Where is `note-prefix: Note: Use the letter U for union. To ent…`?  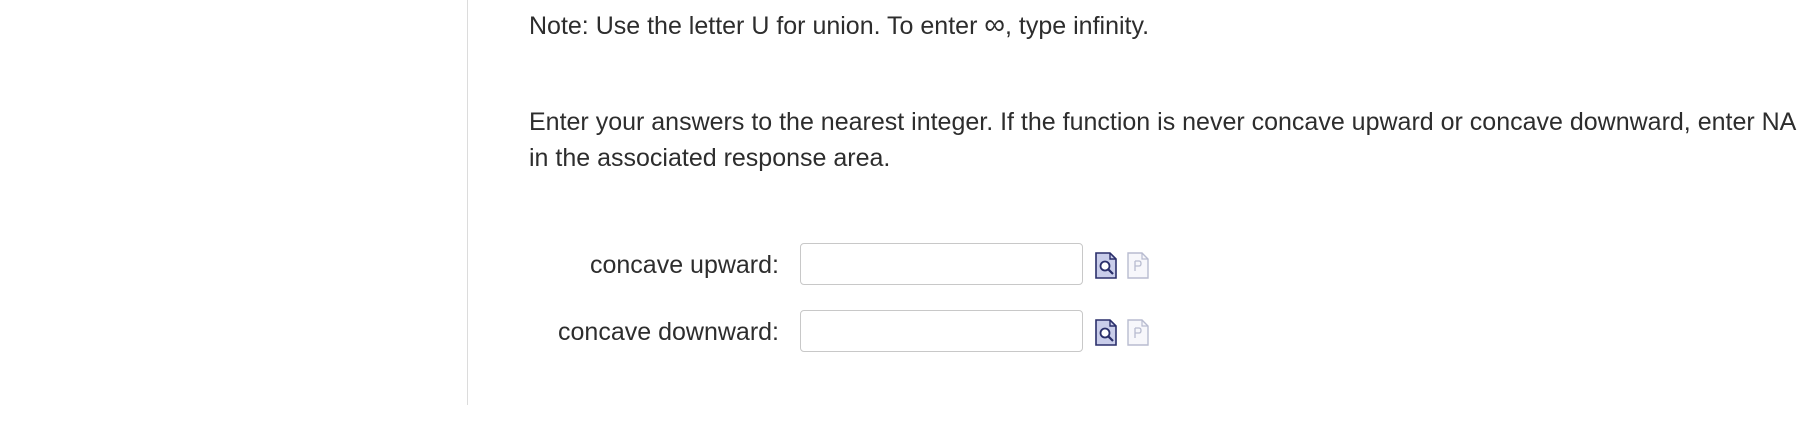
note-prefix: Note: Use the letter U for union. To ent… is located at coordinates (757, 26).